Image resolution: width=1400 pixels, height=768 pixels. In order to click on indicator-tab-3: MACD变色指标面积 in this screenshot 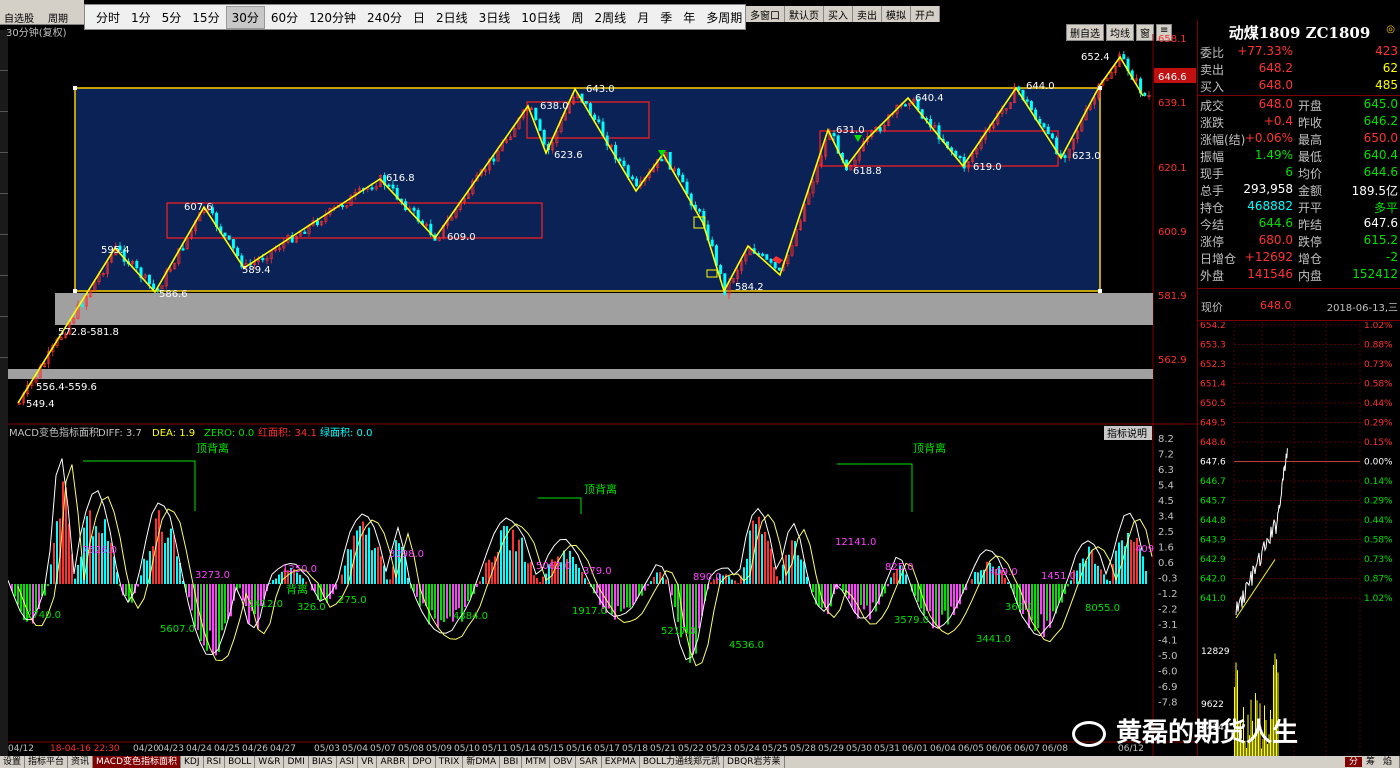, I will do `click(137, 762)`.